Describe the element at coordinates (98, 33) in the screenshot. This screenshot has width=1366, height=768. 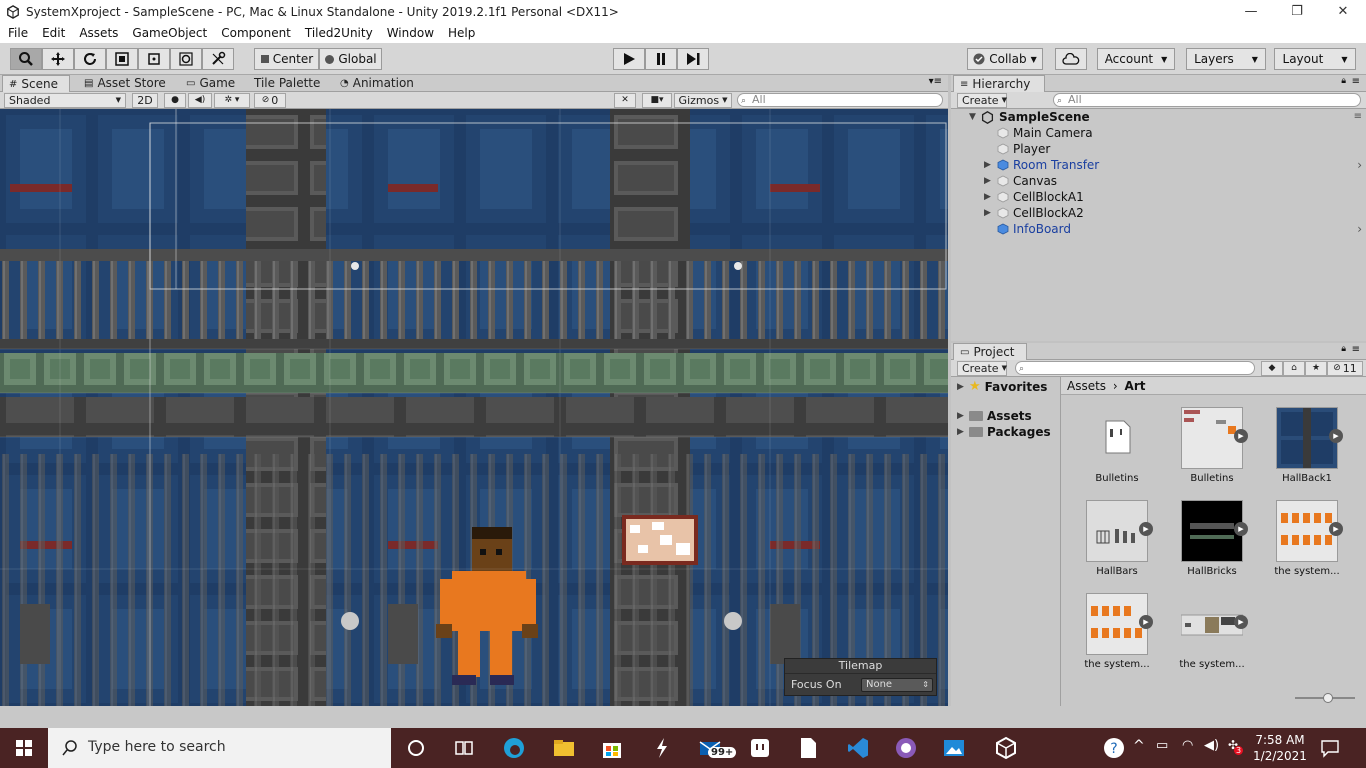
I see `menu-assets: Assets` at that location.